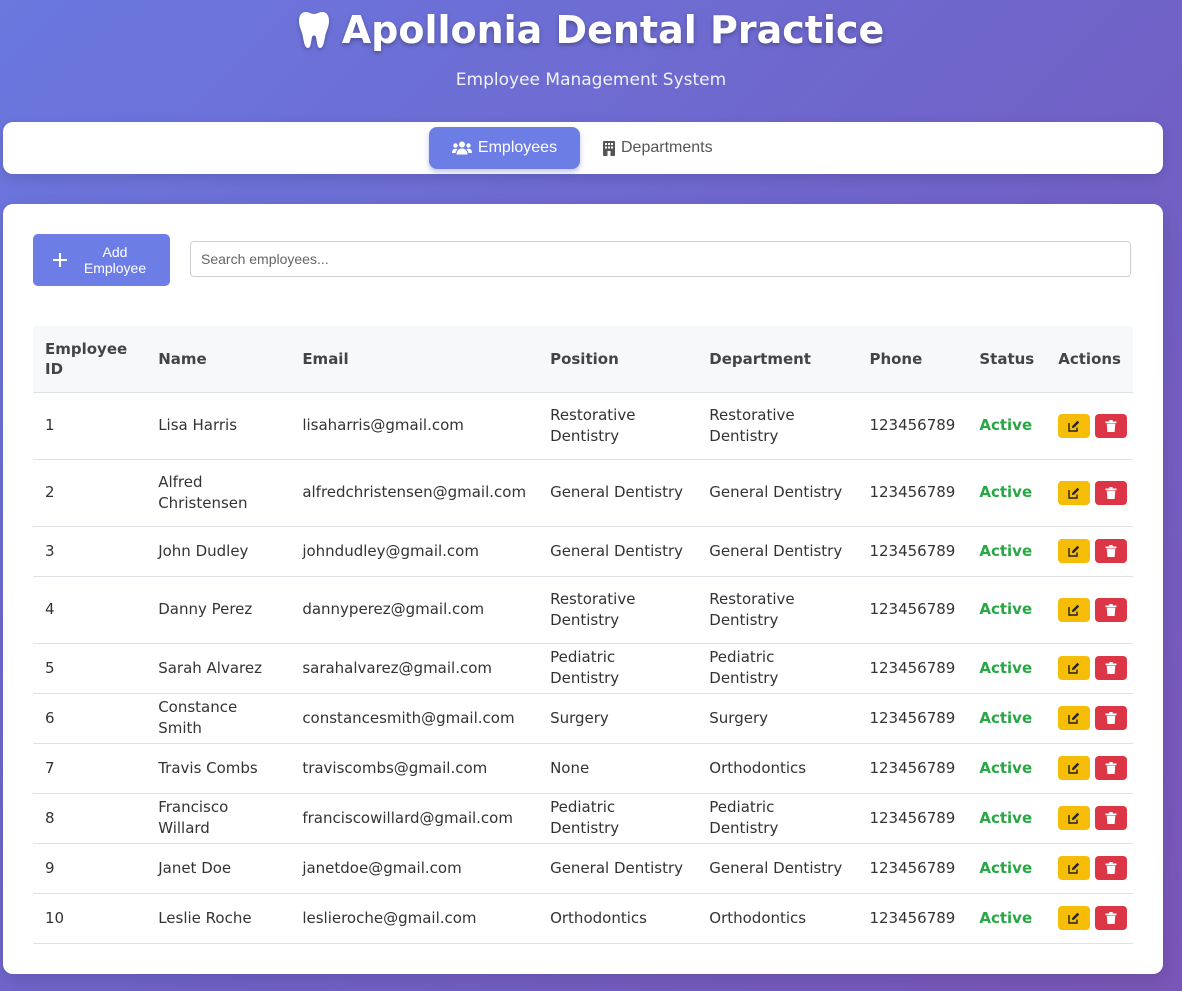 The height and width of the screenshot is (991, 1182). Describe the element at coordinates (414, 918) in the screenshot. I see `cell-email: leslieroche@gmail.com` at that location.